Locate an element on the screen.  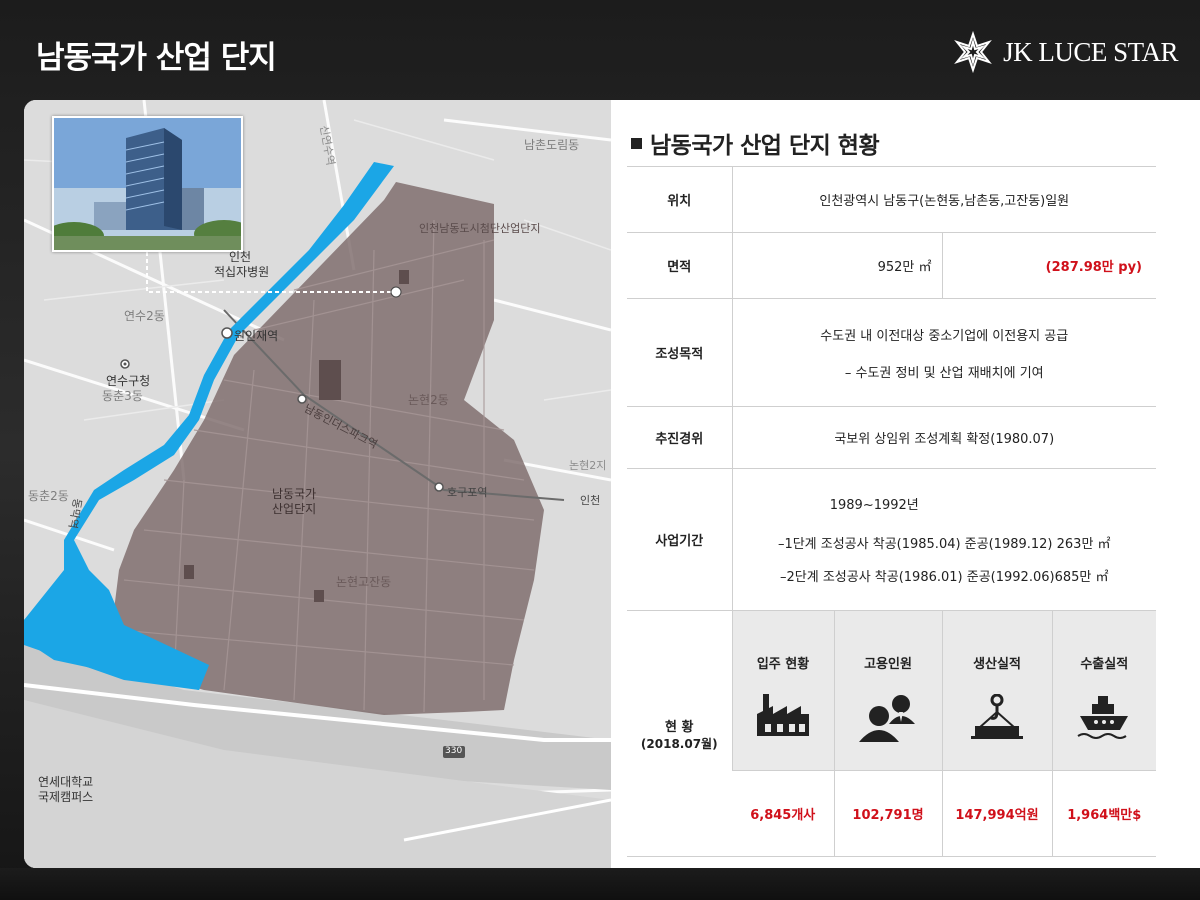
logo-text: JK LUCE STAR is located at coordinates (1090, 51).